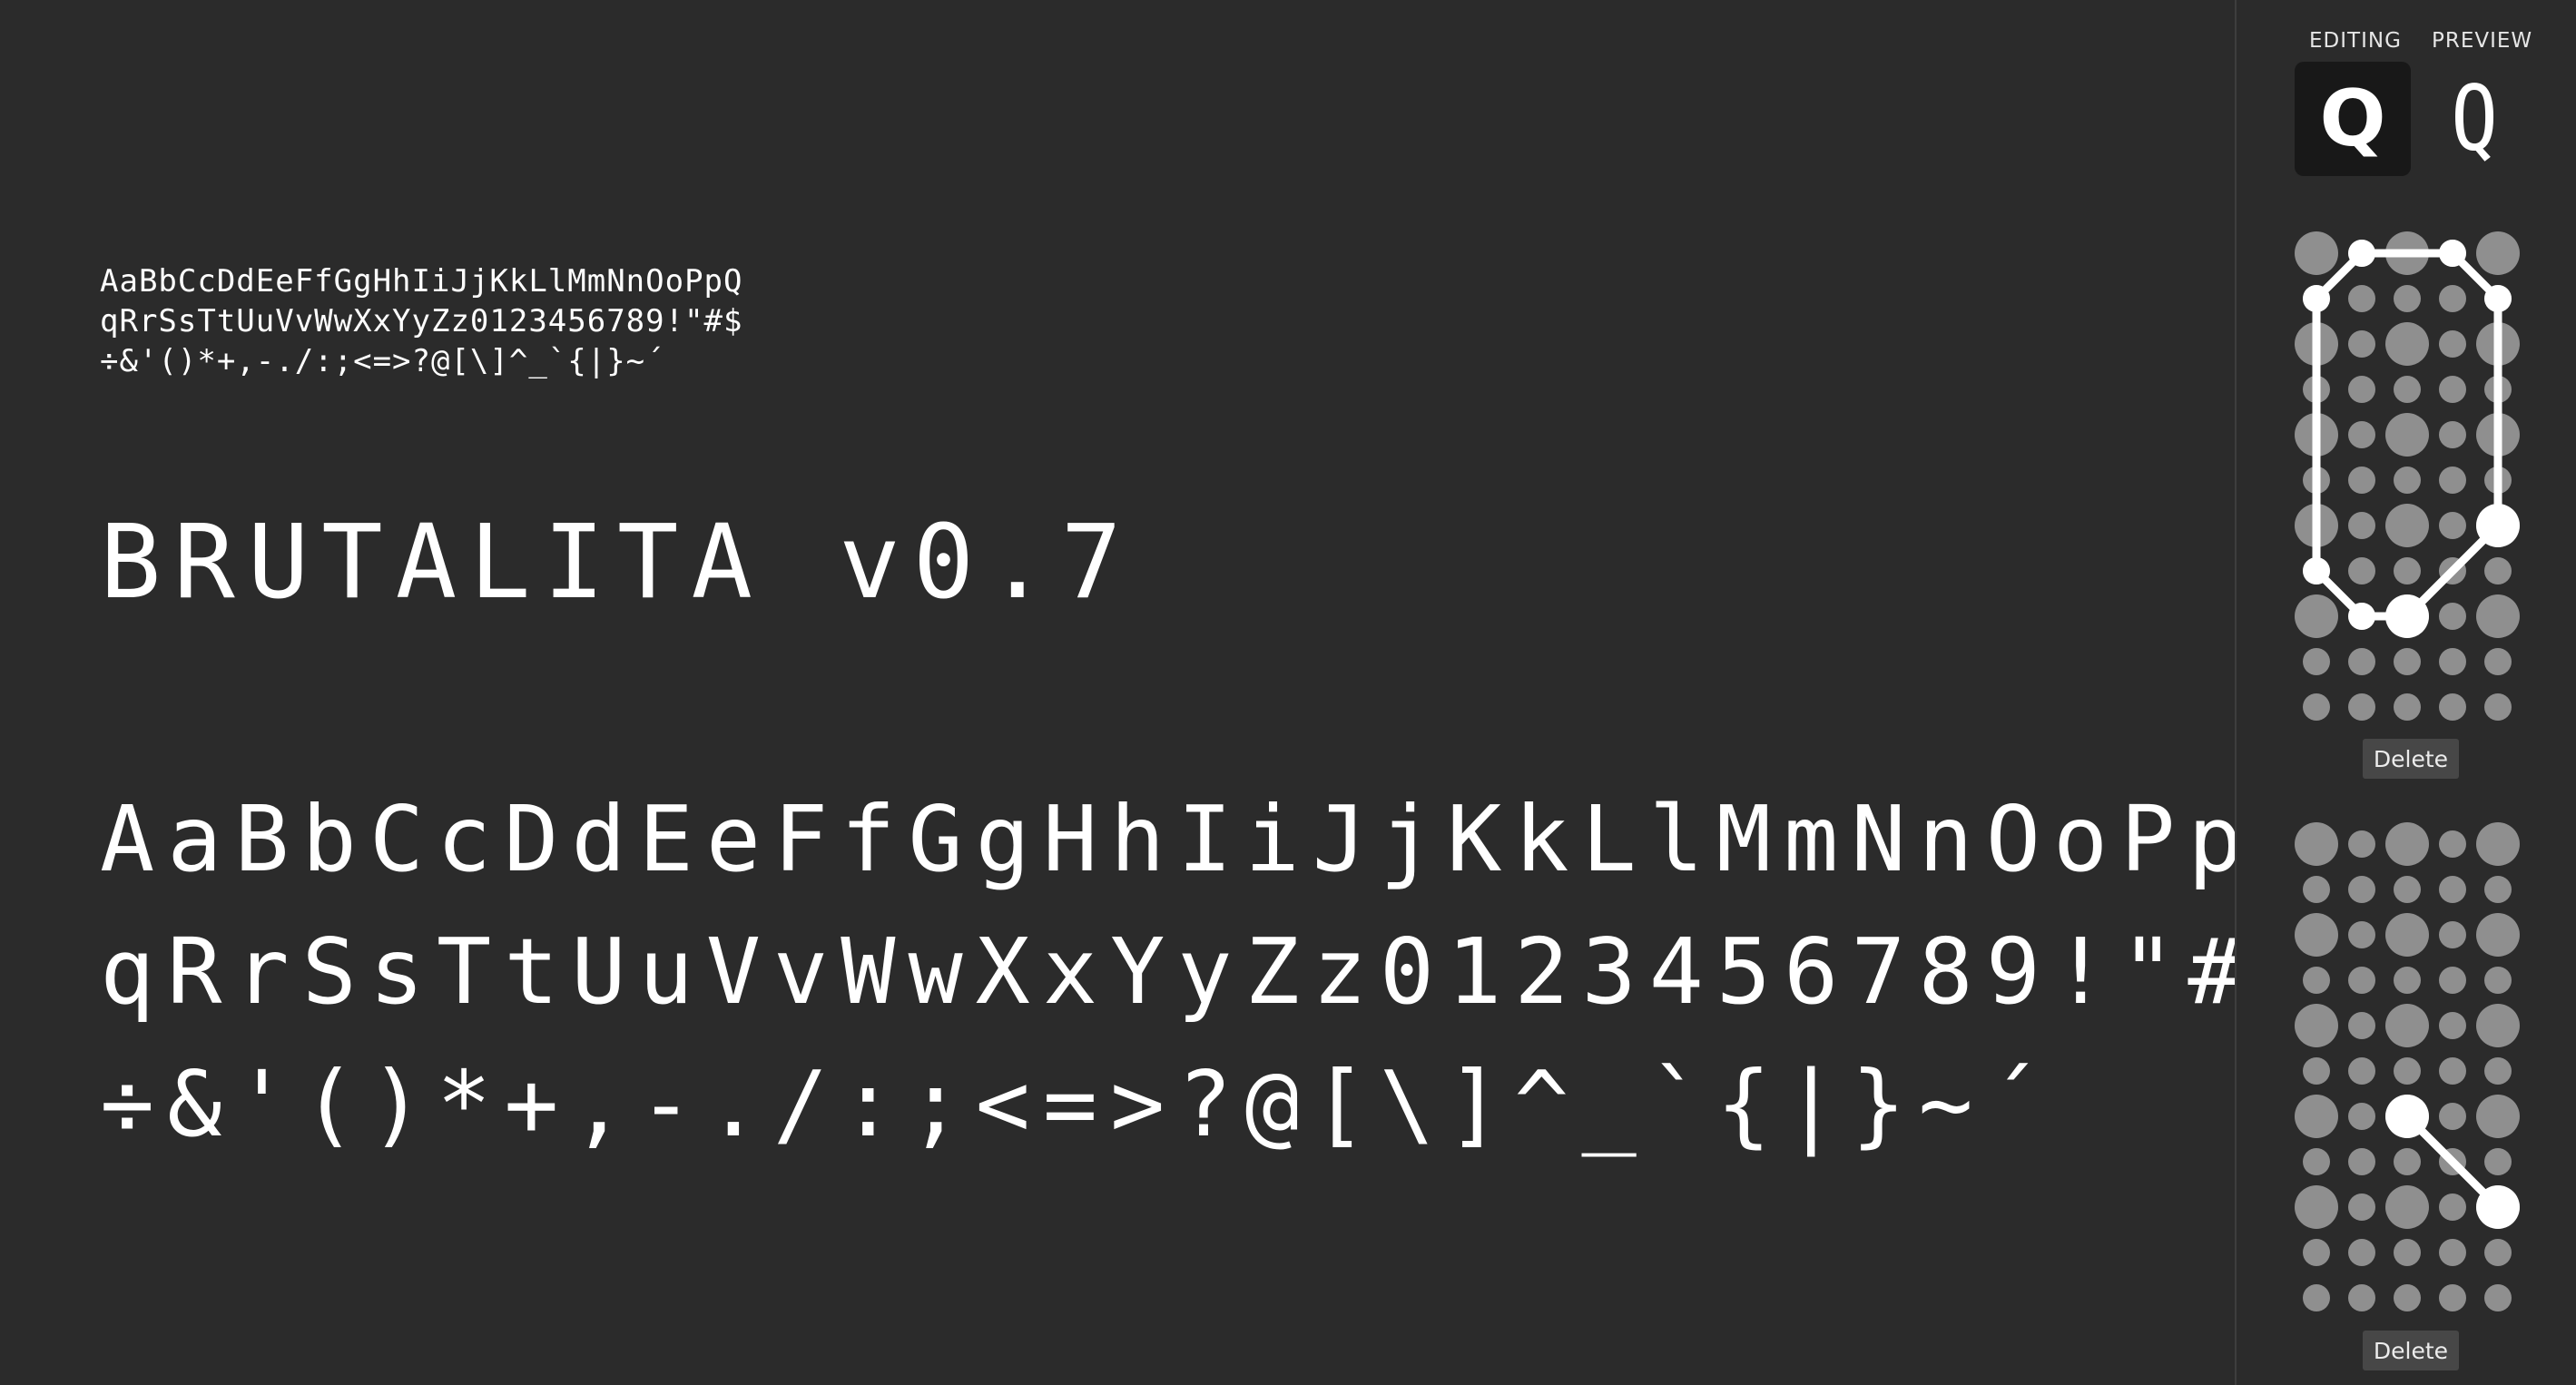  What do you see at coordinates (2411, 1350) in the screenshot?
I see `delete-stroke-2-button: Delete` at bounding box center [2411, 1350].